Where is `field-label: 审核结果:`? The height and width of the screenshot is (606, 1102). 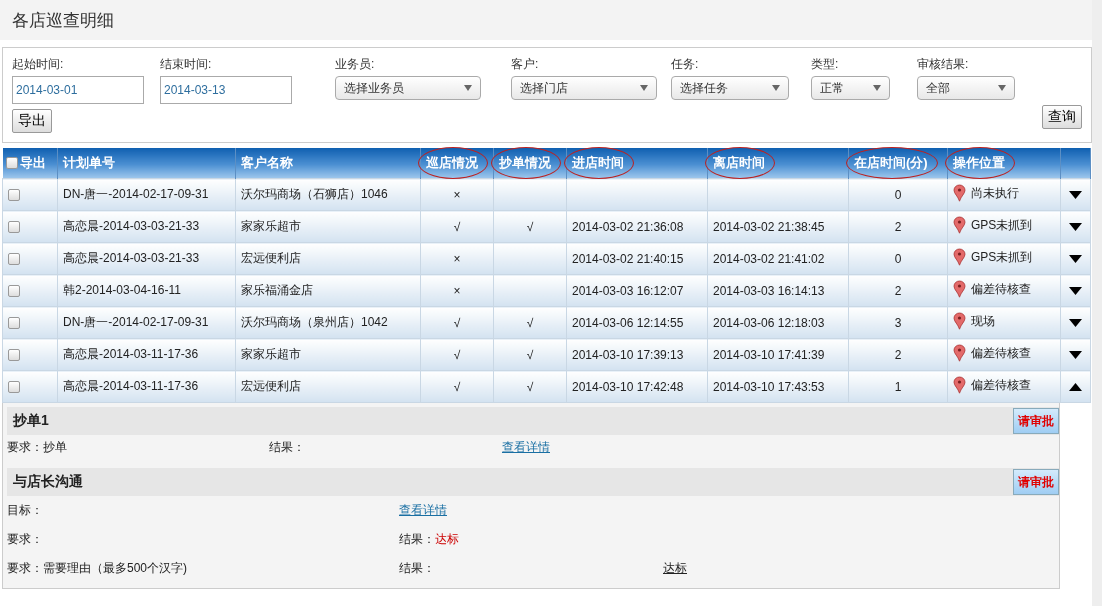
field-label: 审核结果: is located at coordinates (943, 64).